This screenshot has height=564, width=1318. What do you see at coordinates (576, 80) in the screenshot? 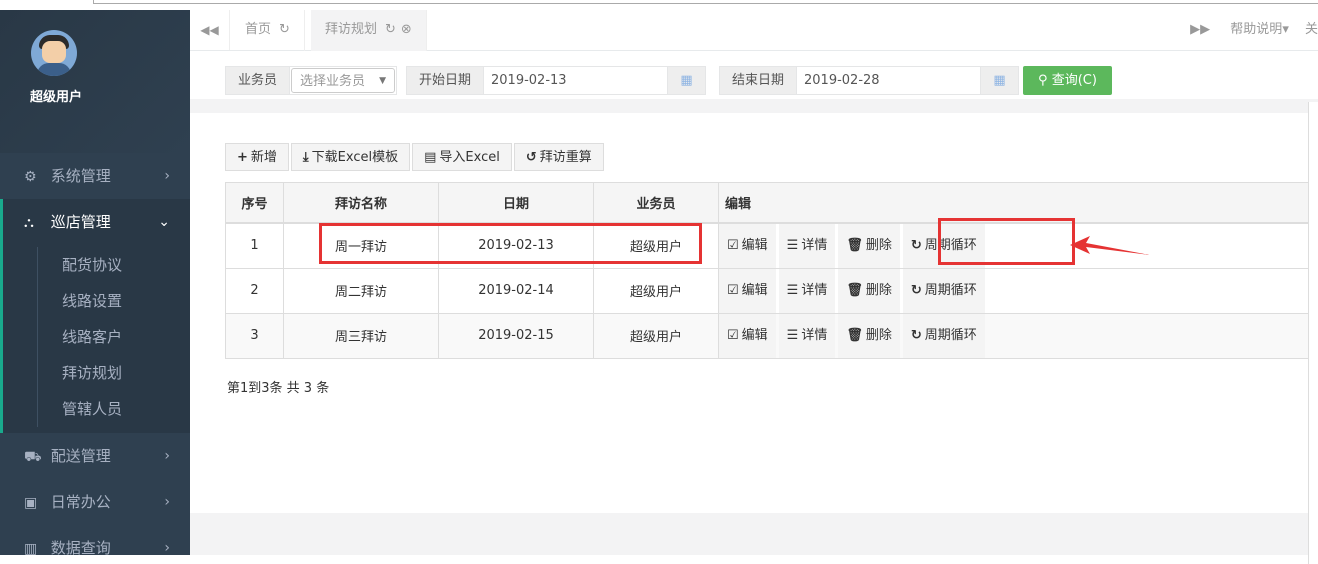
I see `start-date-input: 2019-02-13` at bounding box center [576, 80].